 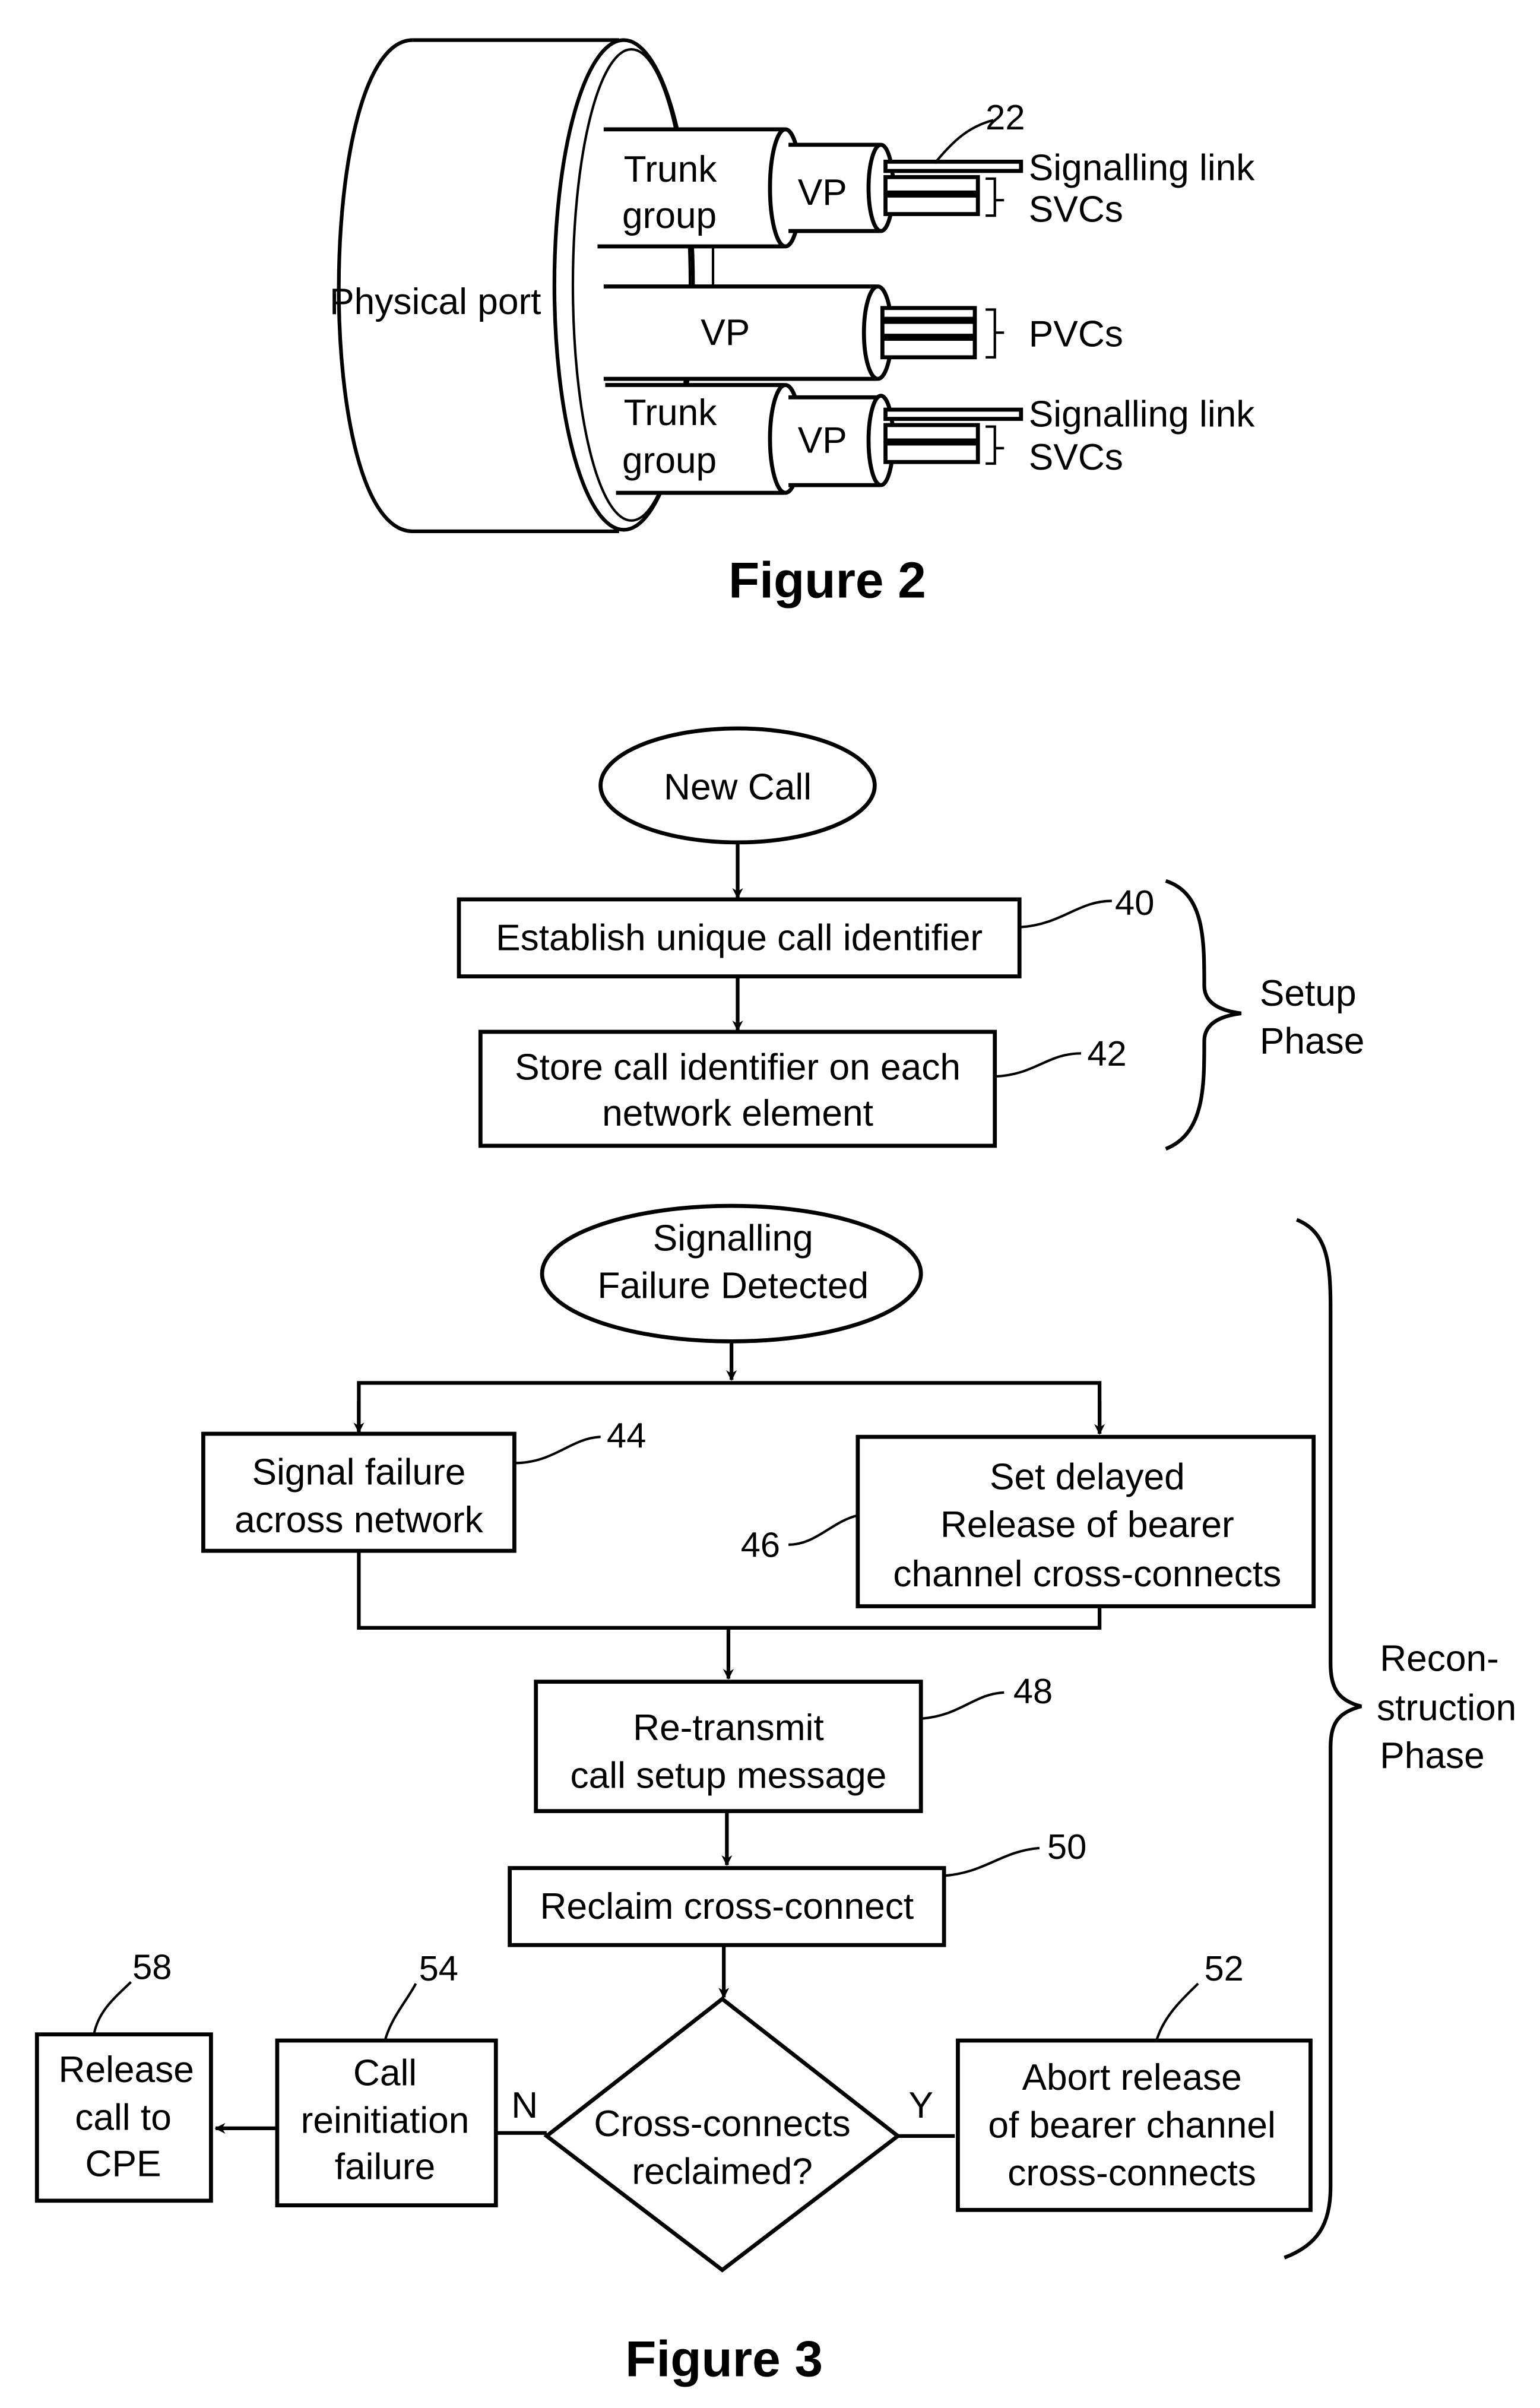 I want to click on lower-trunk-group: Trunk group VP Signalling link SVCs, so click(x=930, y=439).